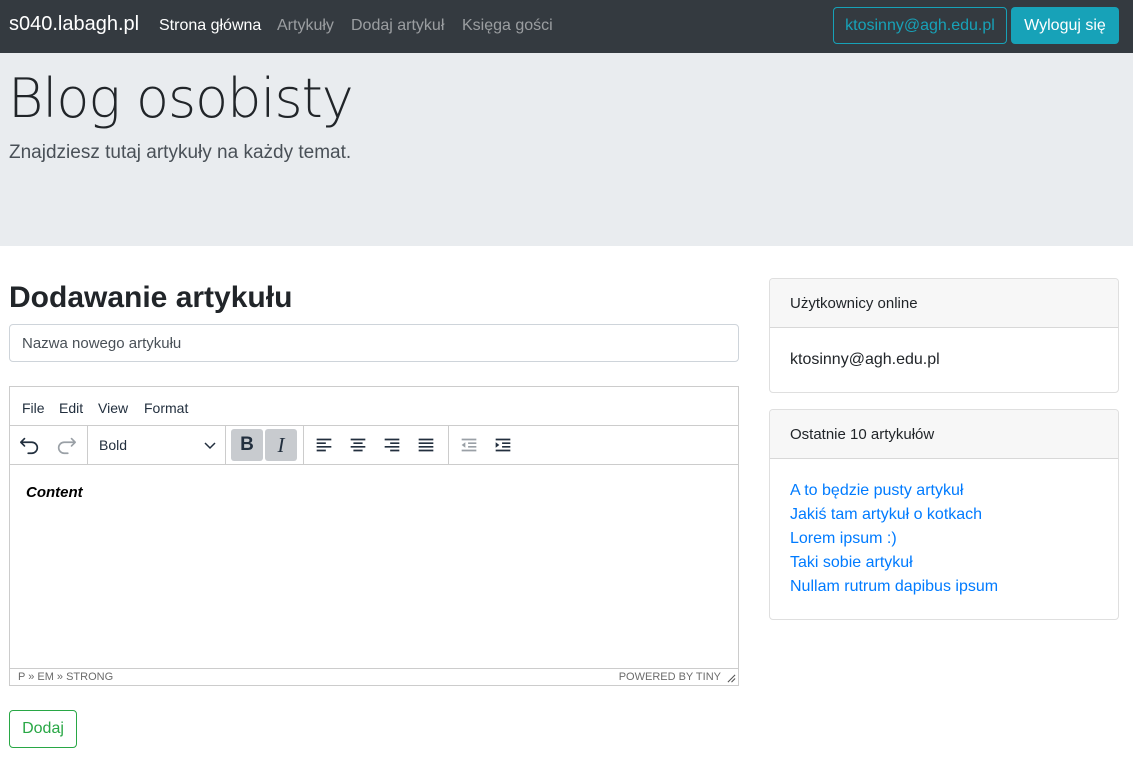  Describe the element at coordinates (155, 445) in the screenshot. I see `block-format-select: Bold` at that location.